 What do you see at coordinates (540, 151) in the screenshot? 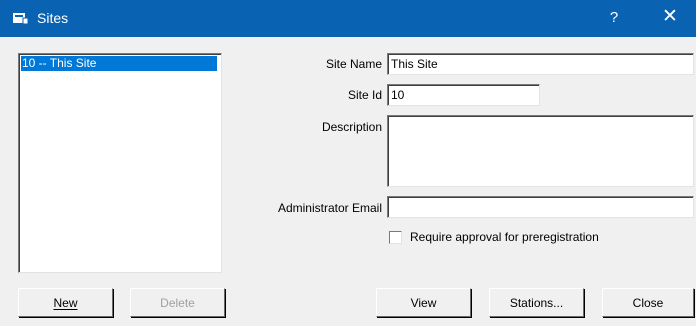
I see `description-field` at bounding box center [540, 151].